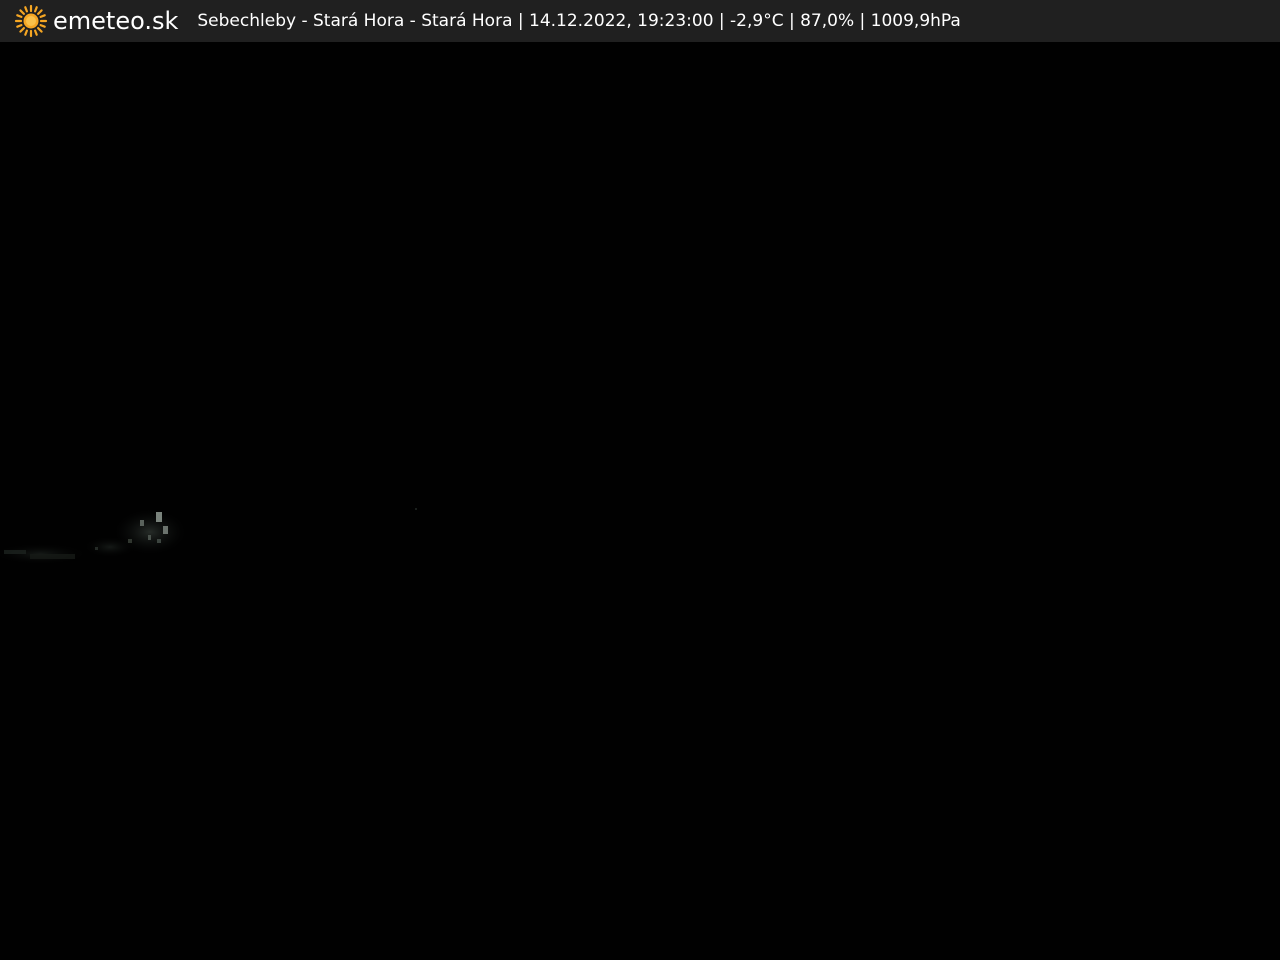  What do you see at coordinates (116, 21) in the screenshot?
I see `brand-name: emeteo.sk` at bounding box center [116, 21].